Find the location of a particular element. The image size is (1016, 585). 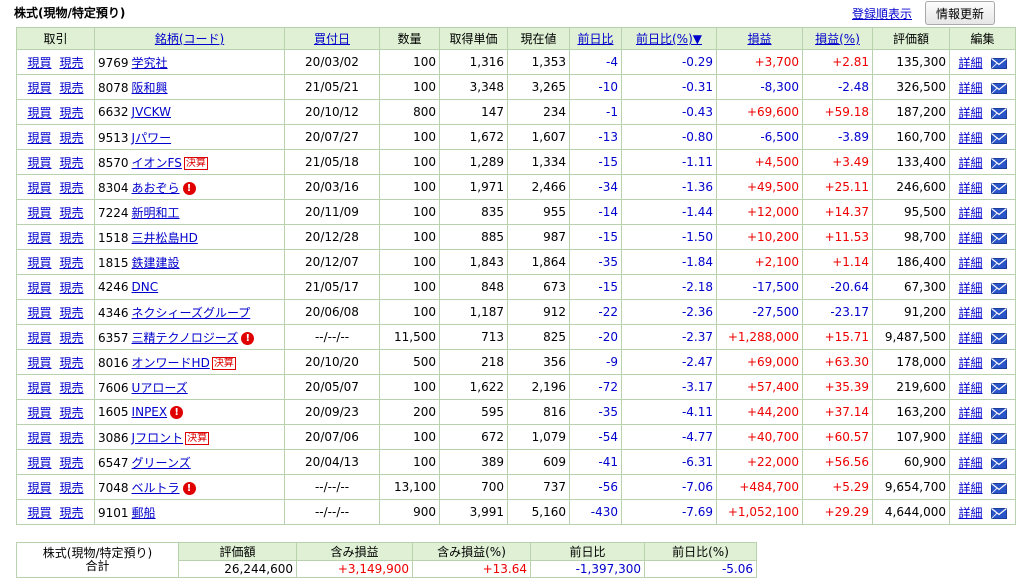

stock-name-link: 三精テクノロジーズ is located at coordinates (185, 338).